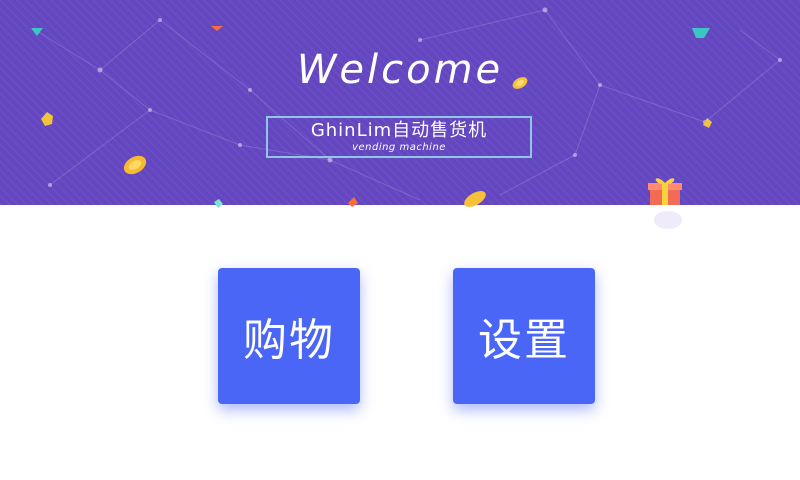 This screenshot has width=800, height=480. I want to click on welcome-title: Welcome, so click(400, 70).